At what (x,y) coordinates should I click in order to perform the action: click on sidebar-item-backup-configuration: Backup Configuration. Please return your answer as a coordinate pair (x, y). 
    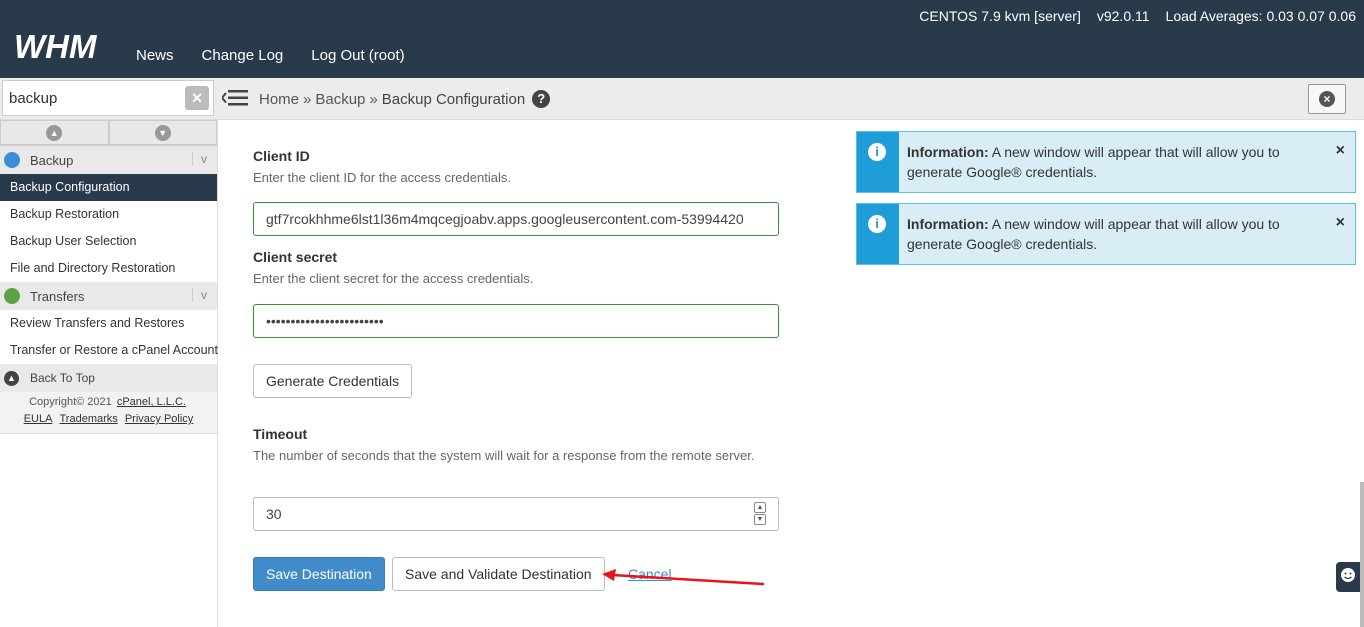
    Looking at the image, I should click on (108, 187).